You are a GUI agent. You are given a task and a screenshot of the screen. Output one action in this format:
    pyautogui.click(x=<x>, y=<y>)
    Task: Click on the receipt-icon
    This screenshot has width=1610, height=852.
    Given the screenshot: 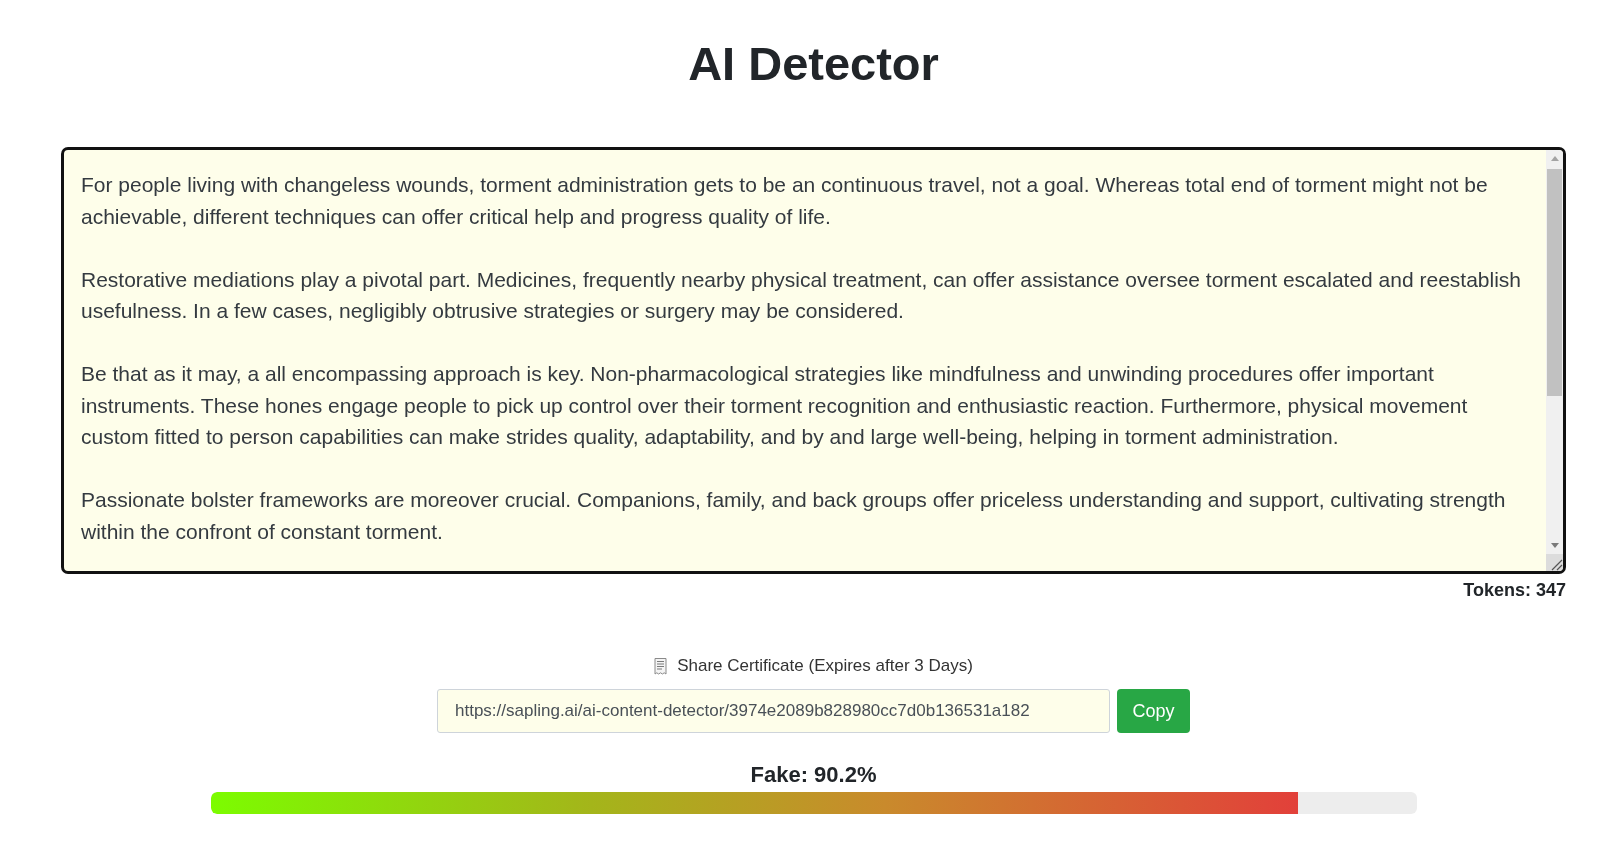 What is the action you would take?
    pyautogui.click(x=661, y=666)
    